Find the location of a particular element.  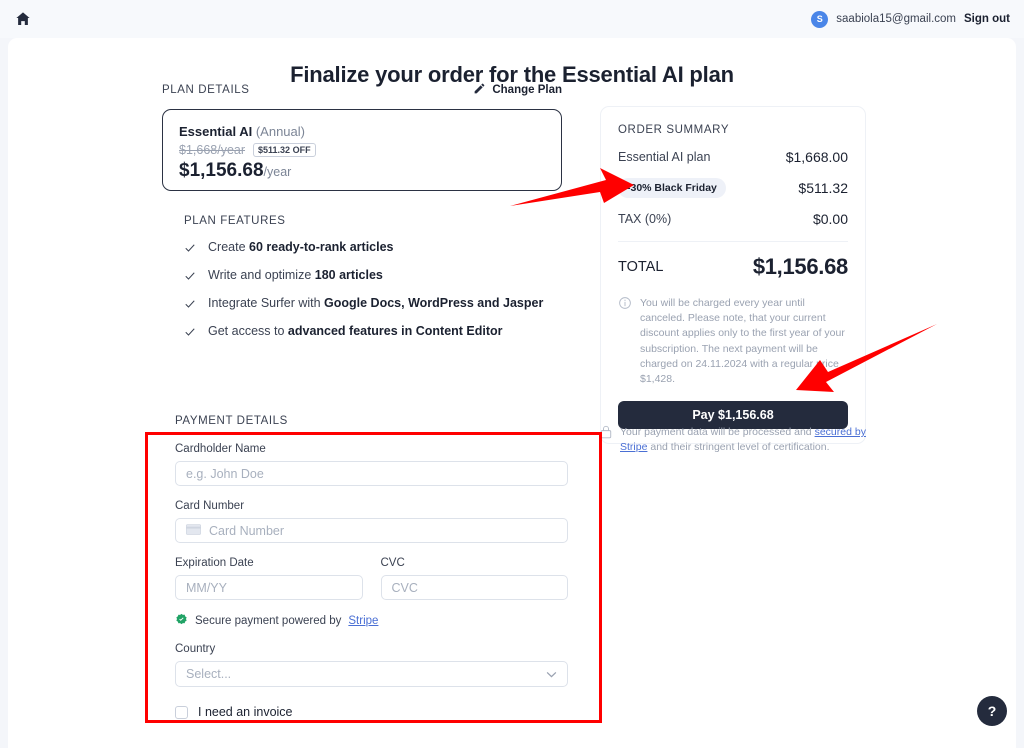

expiry-cvc-row: Expiration Date MM/YY CVC CVC is located at coordinates (371, 578).